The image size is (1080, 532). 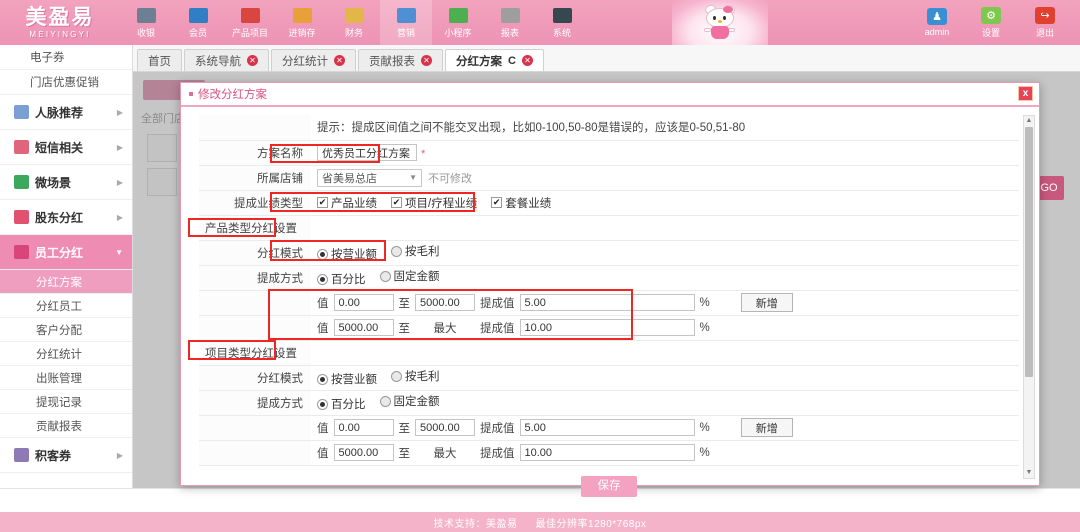 What do you see at coordinates (1029, 121) in the screenshot?
I see `scroll-up-arrow-icon: ▲` at bounding box center [1029, 121].